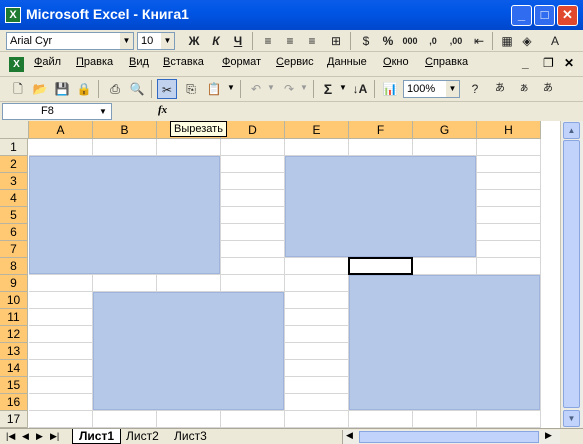 This screenshot has width=583, height=444. Describe the element at coordinates (524, 89) in the screenshot. I see `phonetic-guide-icon: ぁ` at that location.